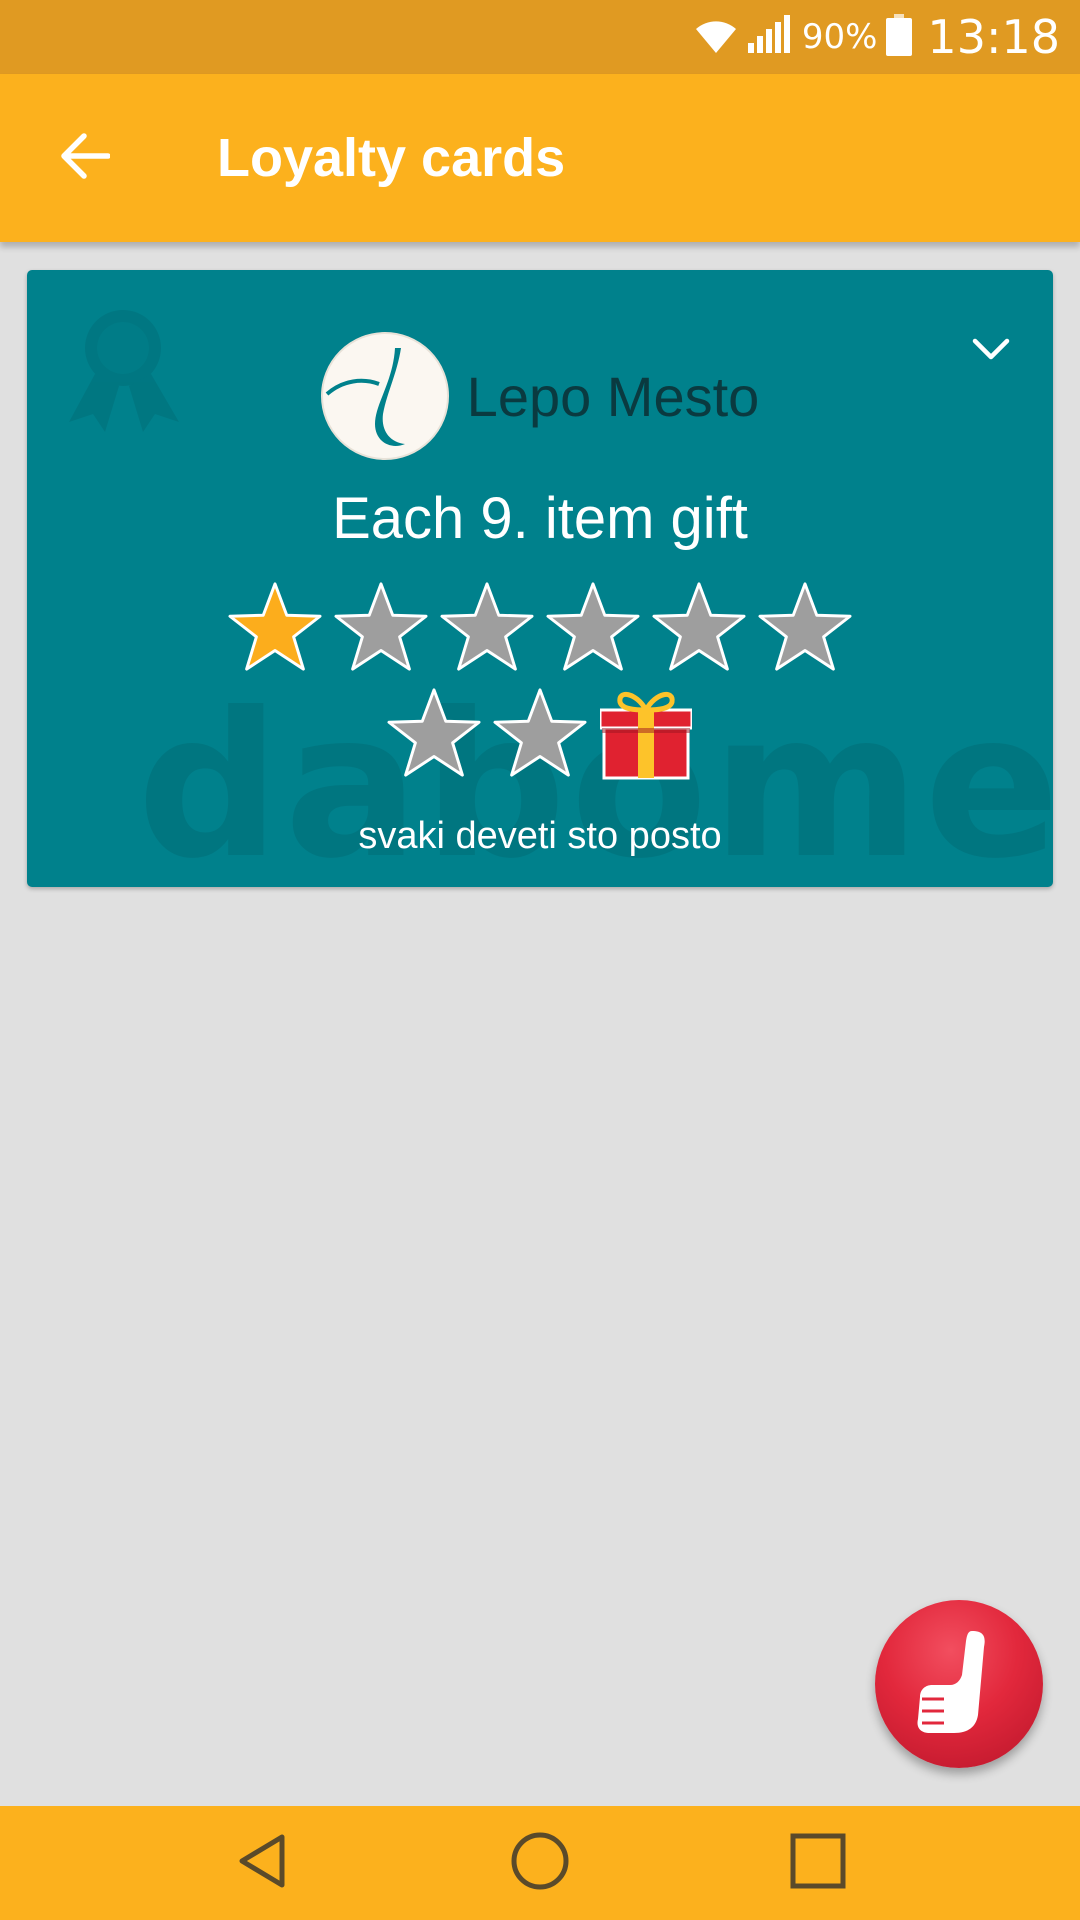 The image size is (1080, 1920). I want to click on nav-home-button, so click(540, 1863).